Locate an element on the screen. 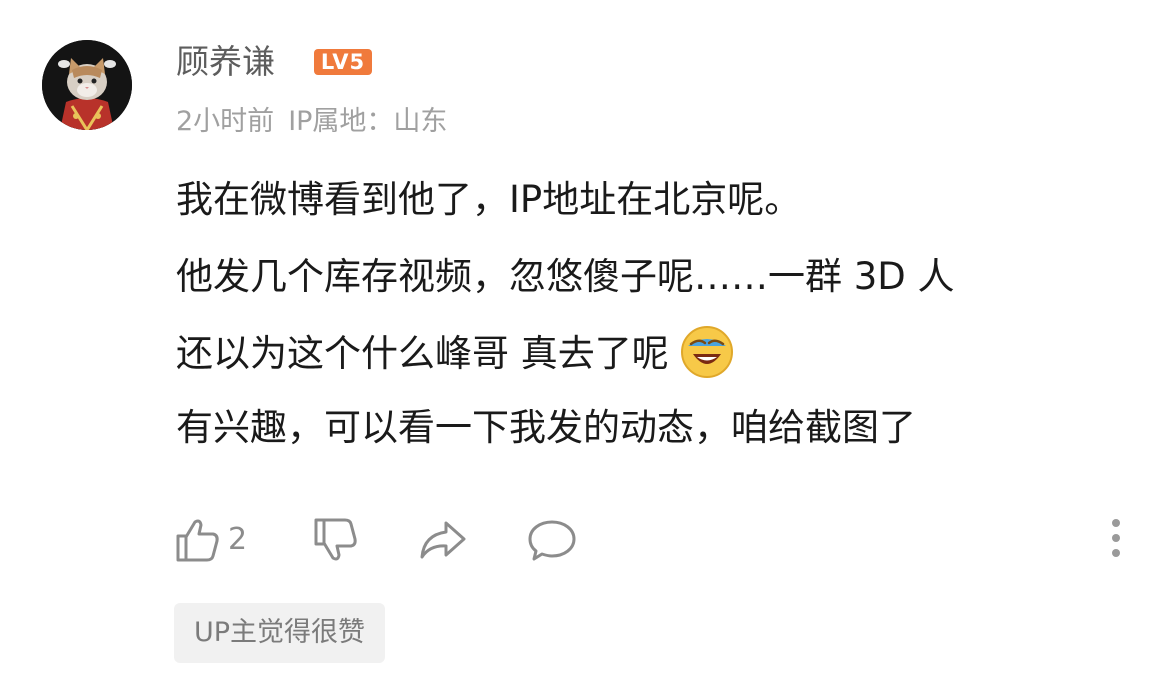  username: 顾养谦 is located at coordinates (225, 62).